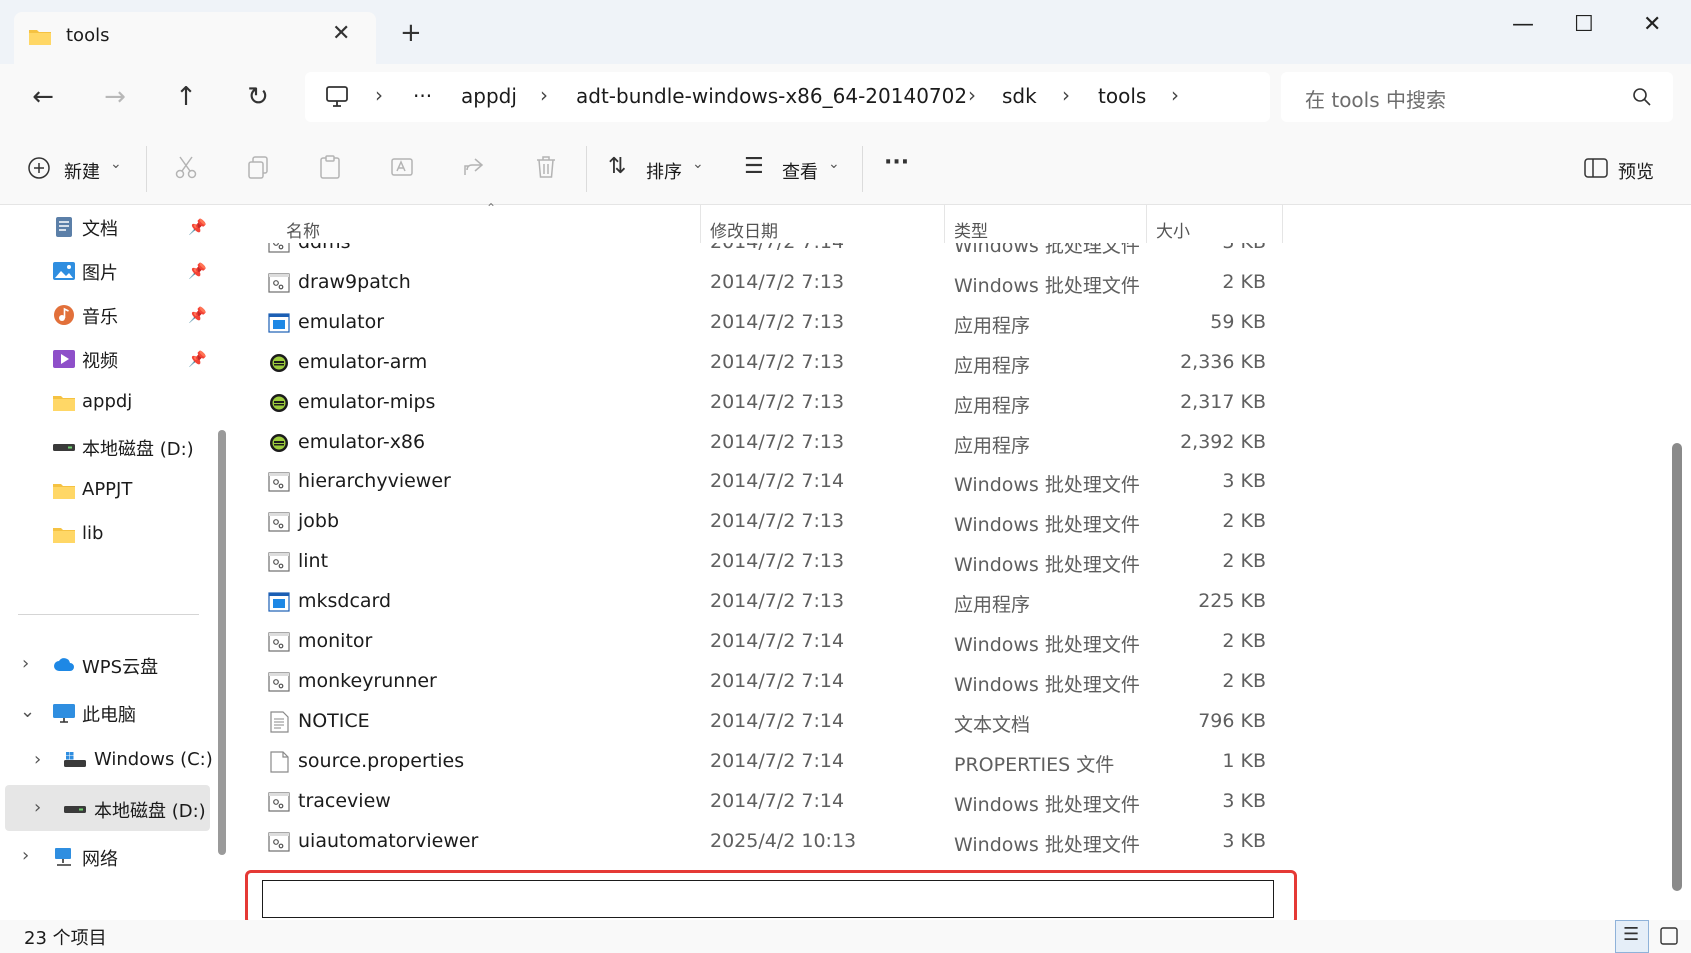 Image resolution: width=1691 pixels, height=953 pixels. What do you see at coordinates (1223, 361) in the screenshot?
I see `file-size: 2,336 KB` at bounding box center [1223, 361].